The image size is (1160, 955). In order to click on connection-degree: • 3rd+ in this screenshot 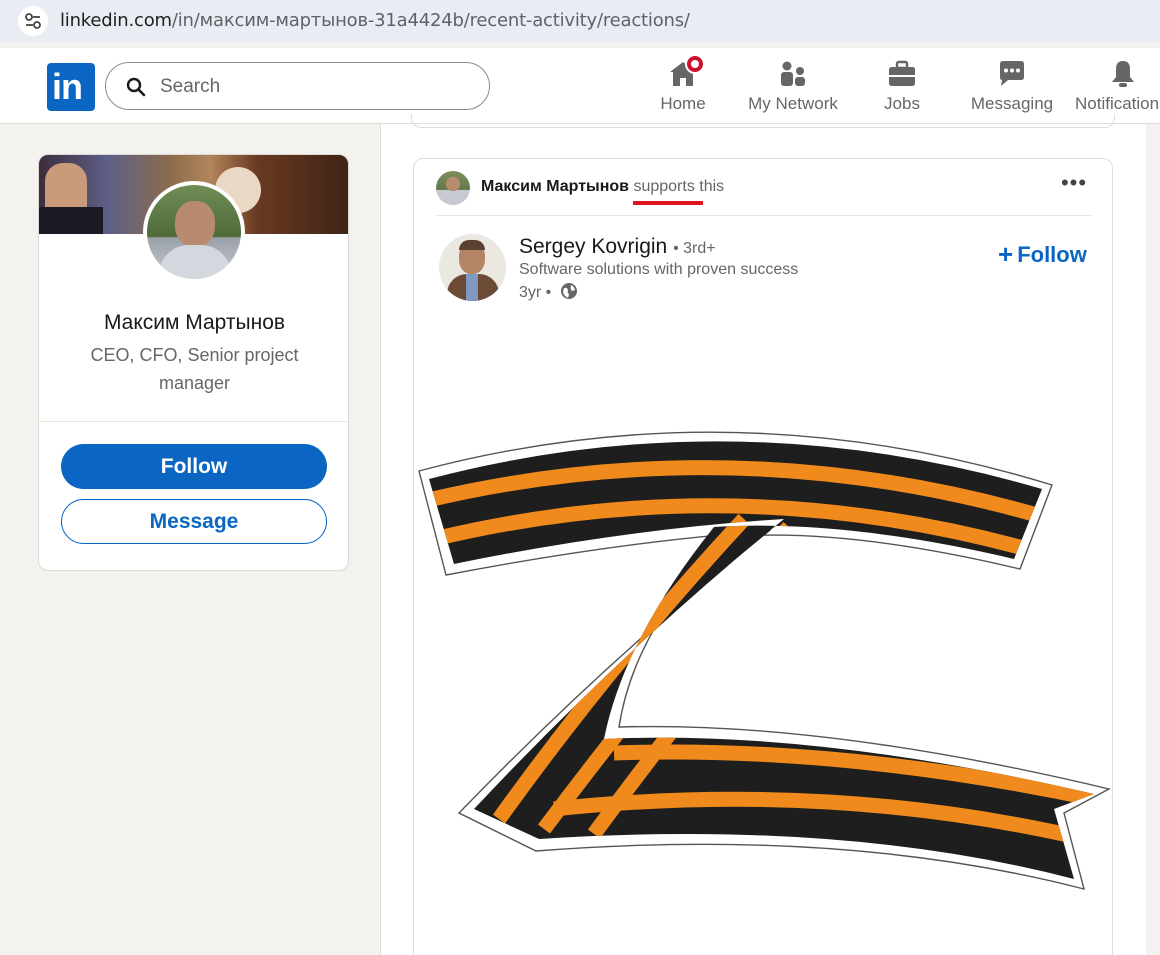, I will do `click(694, 248)`.